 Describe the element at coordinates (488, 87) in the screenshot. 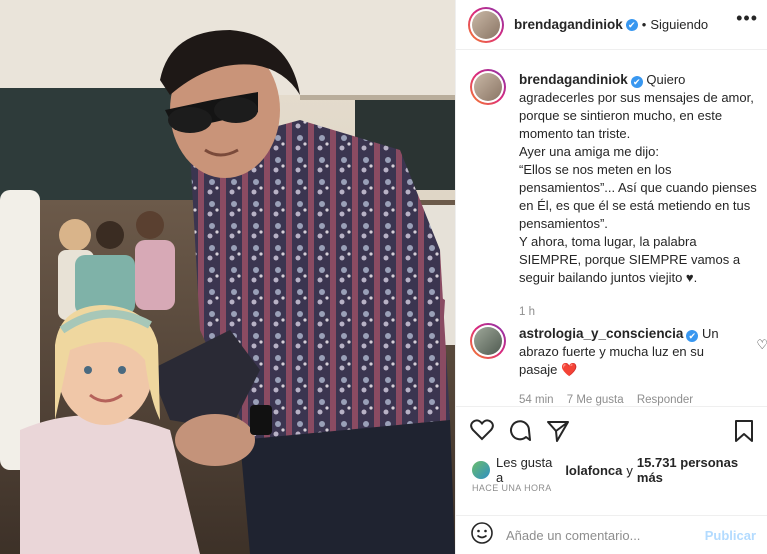

I see `caption-avatar` at that location.